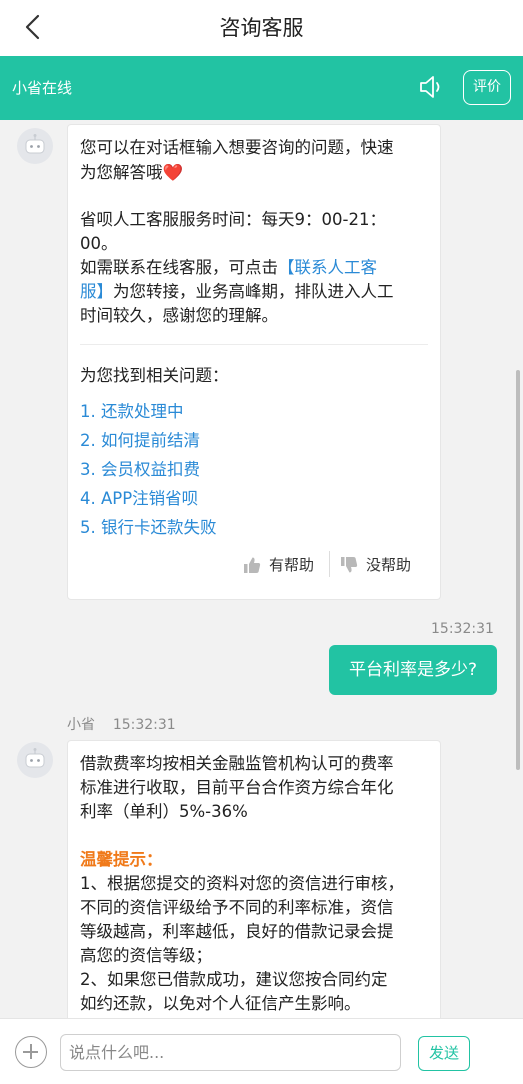 This screenshot has height=1084, width=523. Describe the element at coordinates (179, 315) in the screenshot. I see `contact-line-3: 时间较久，感谢您的理解。` at that location.